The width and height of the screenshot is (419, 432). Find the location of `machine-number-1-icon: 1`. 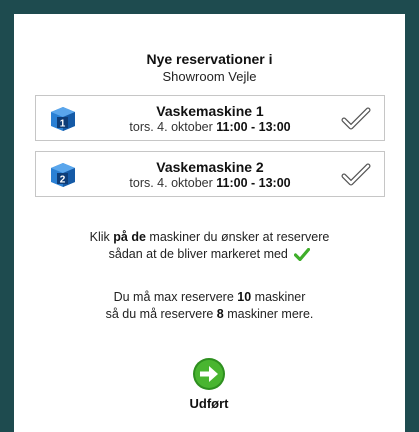

machine-number-1-icon: 1 is located at coordinates (63, 119).